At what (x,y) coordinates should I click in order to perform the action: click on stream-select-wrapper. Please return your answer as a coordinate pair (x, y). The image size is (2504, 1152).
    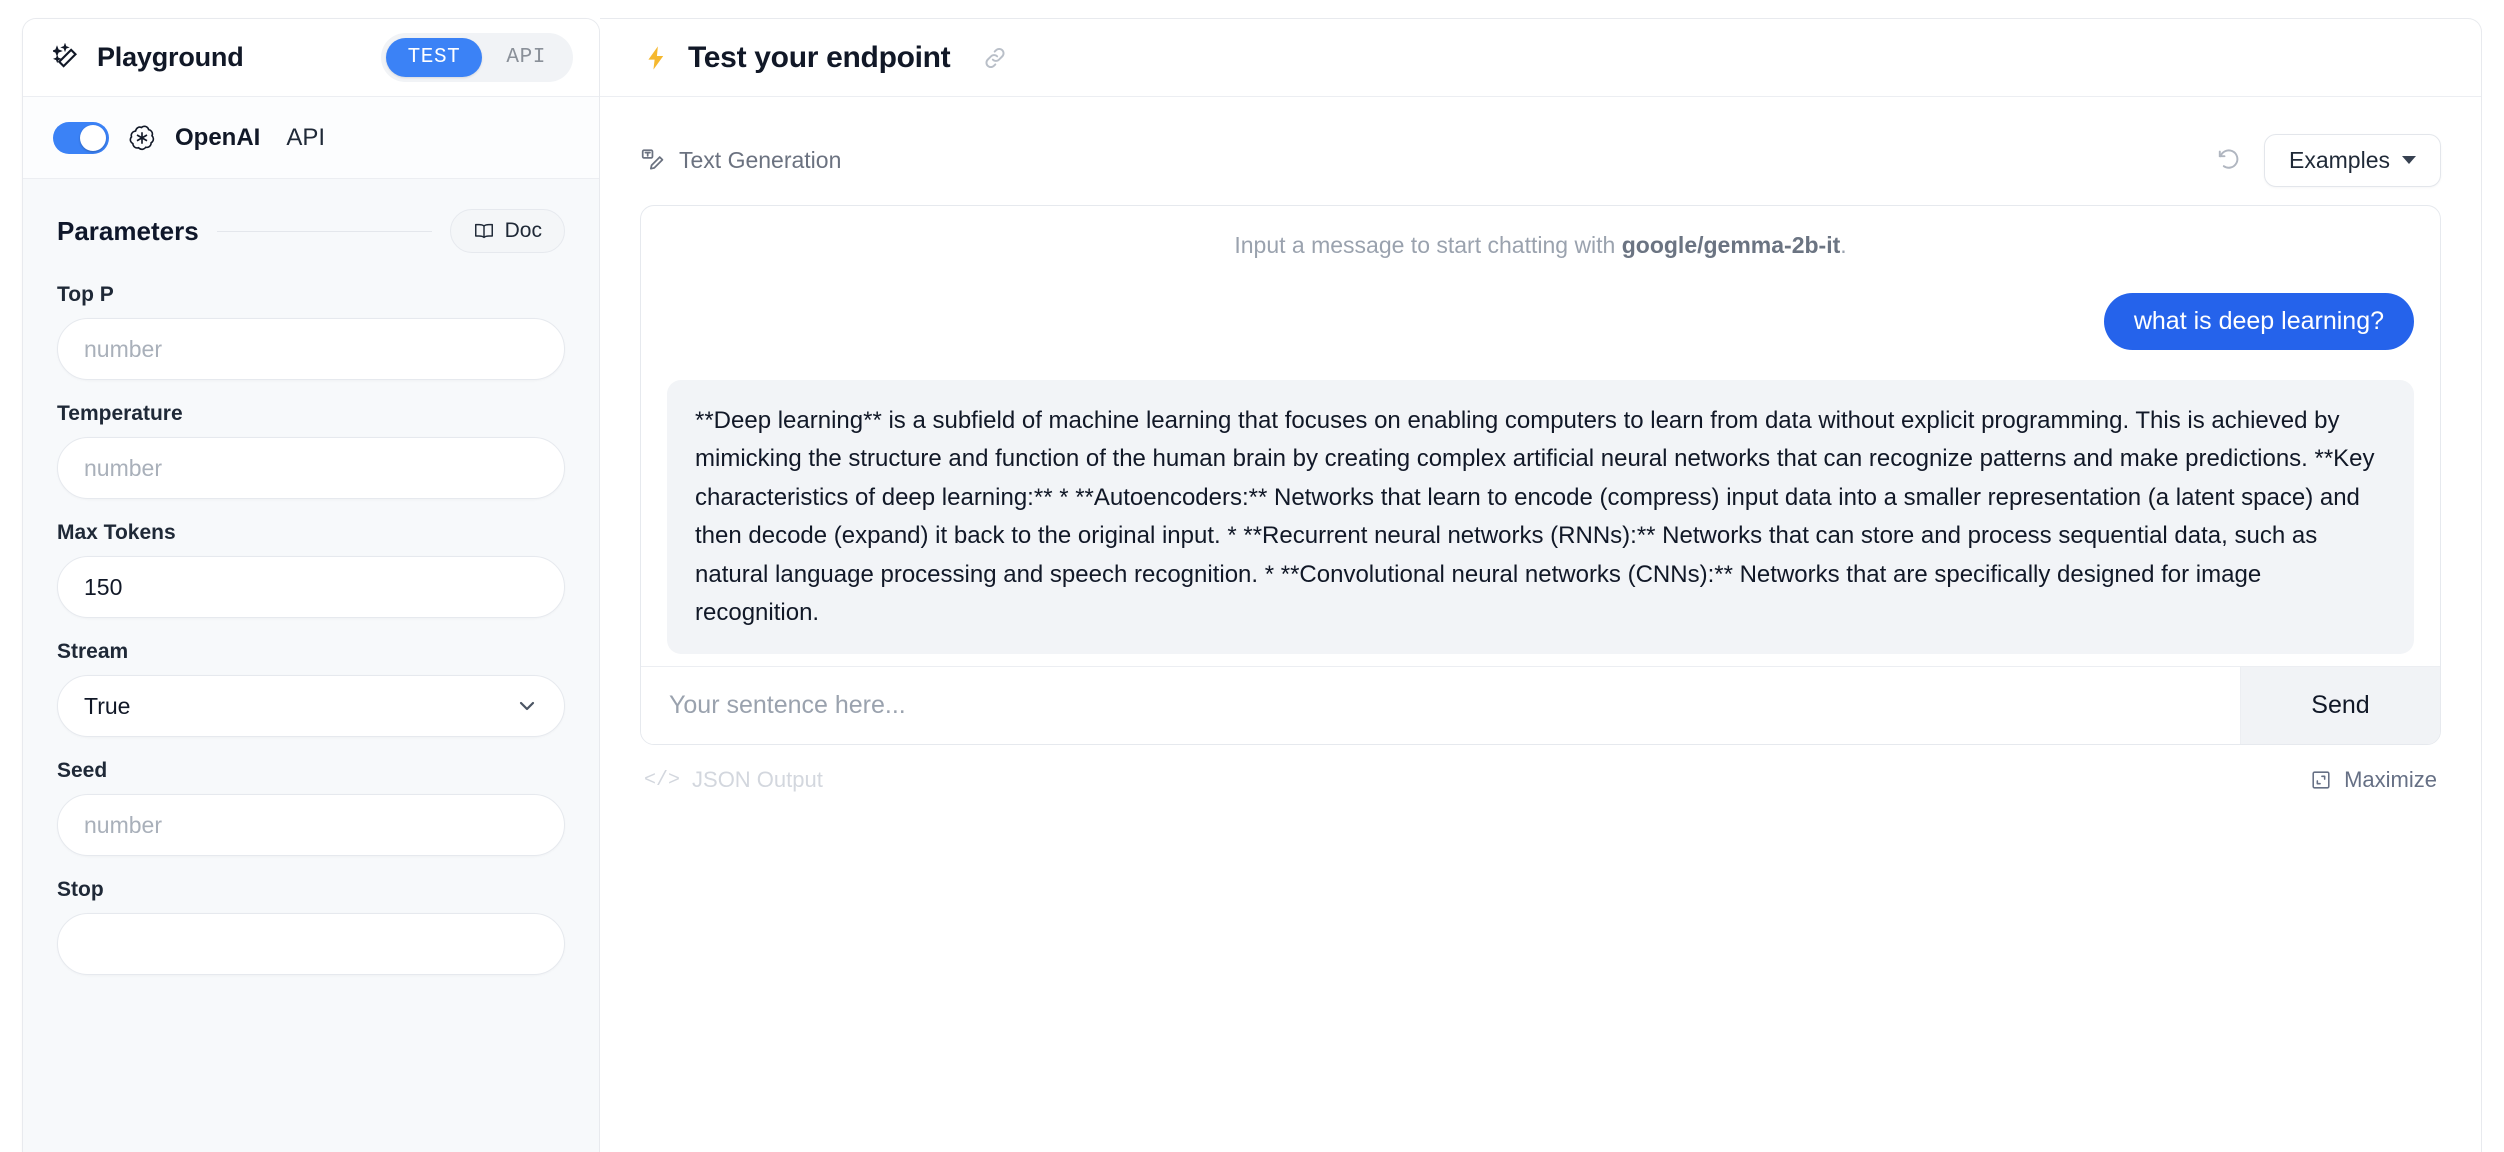
    Looking at the image, I should click on (311, 706).